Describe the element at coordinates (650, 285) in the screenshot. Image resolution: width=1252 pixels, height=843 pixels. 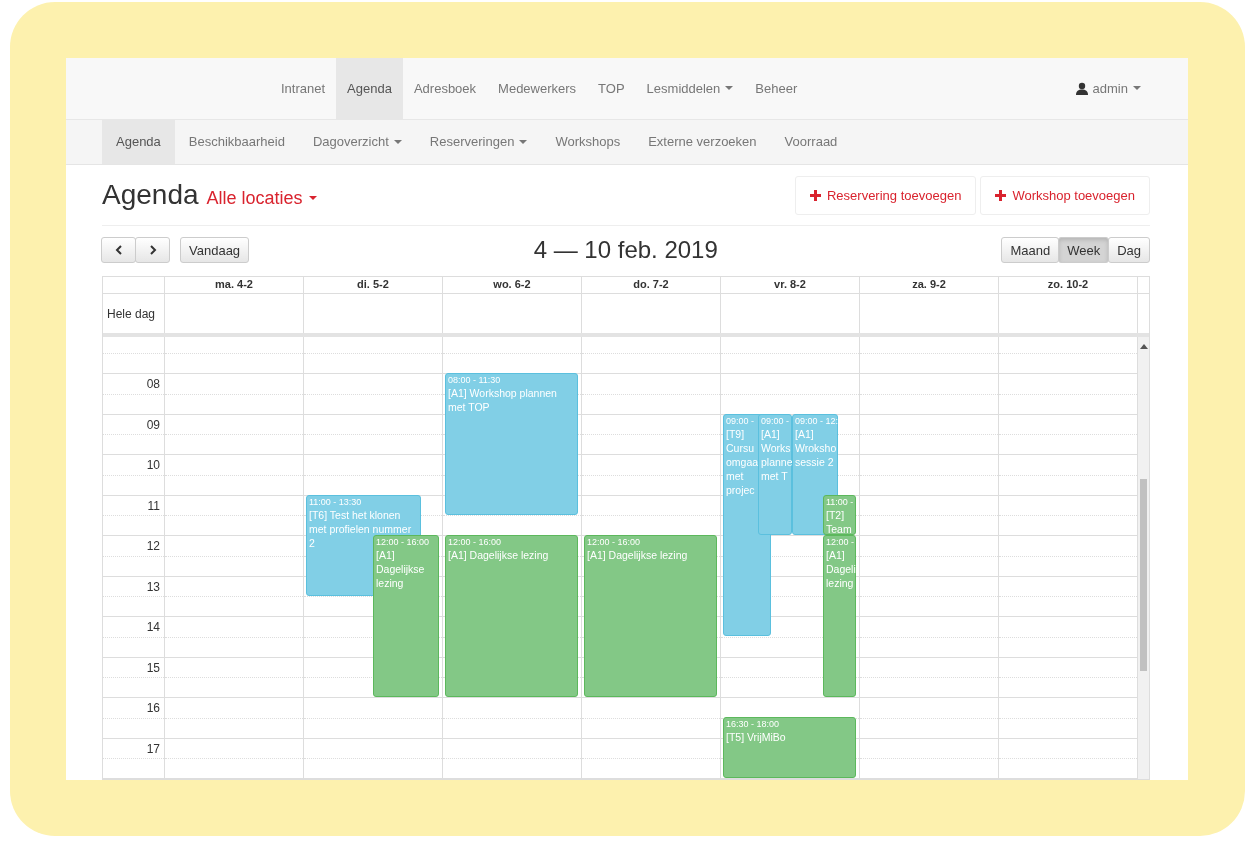
I see `day-header: do. 7-2` at that location.